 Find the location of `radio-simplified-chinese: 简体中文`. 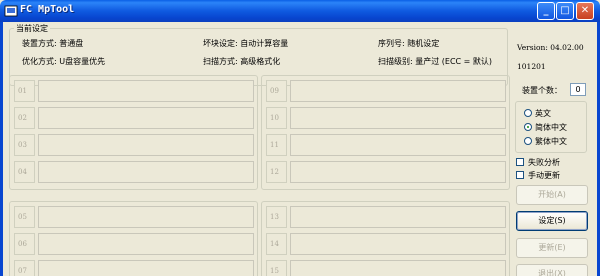

radio-simplified-chinese: 简体中文 is located at coordinates (554, 127).